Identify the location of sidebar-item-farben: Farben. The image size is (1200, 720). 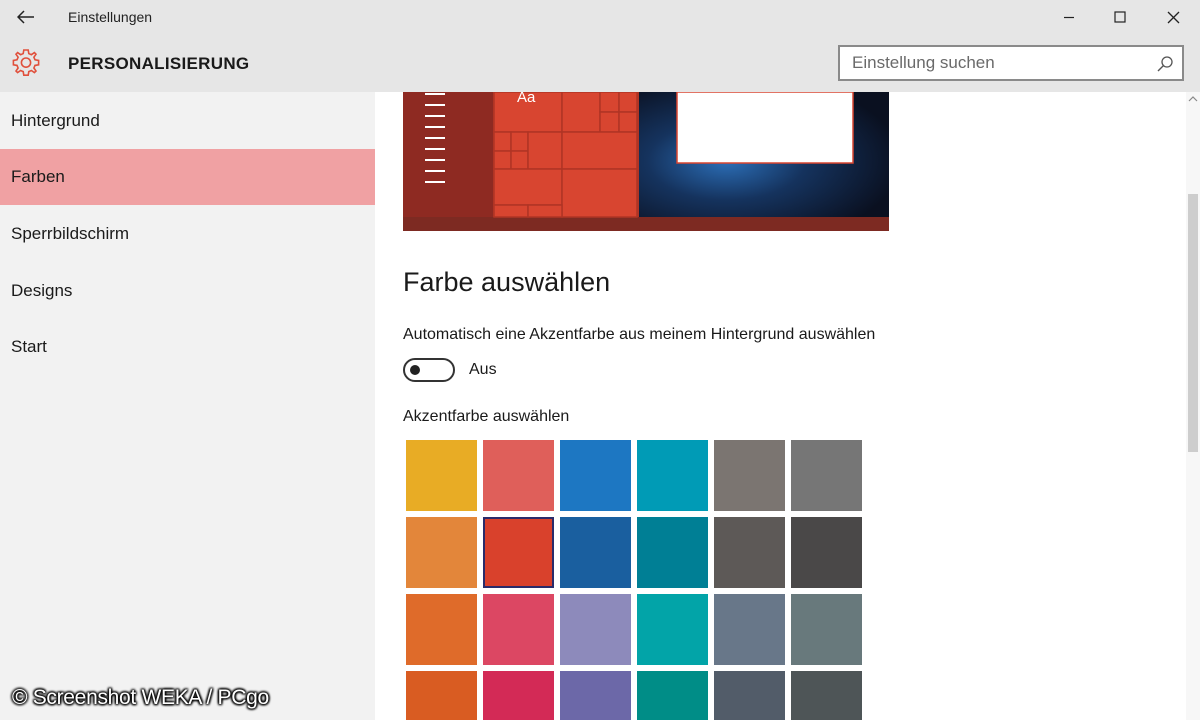
(187, 177).